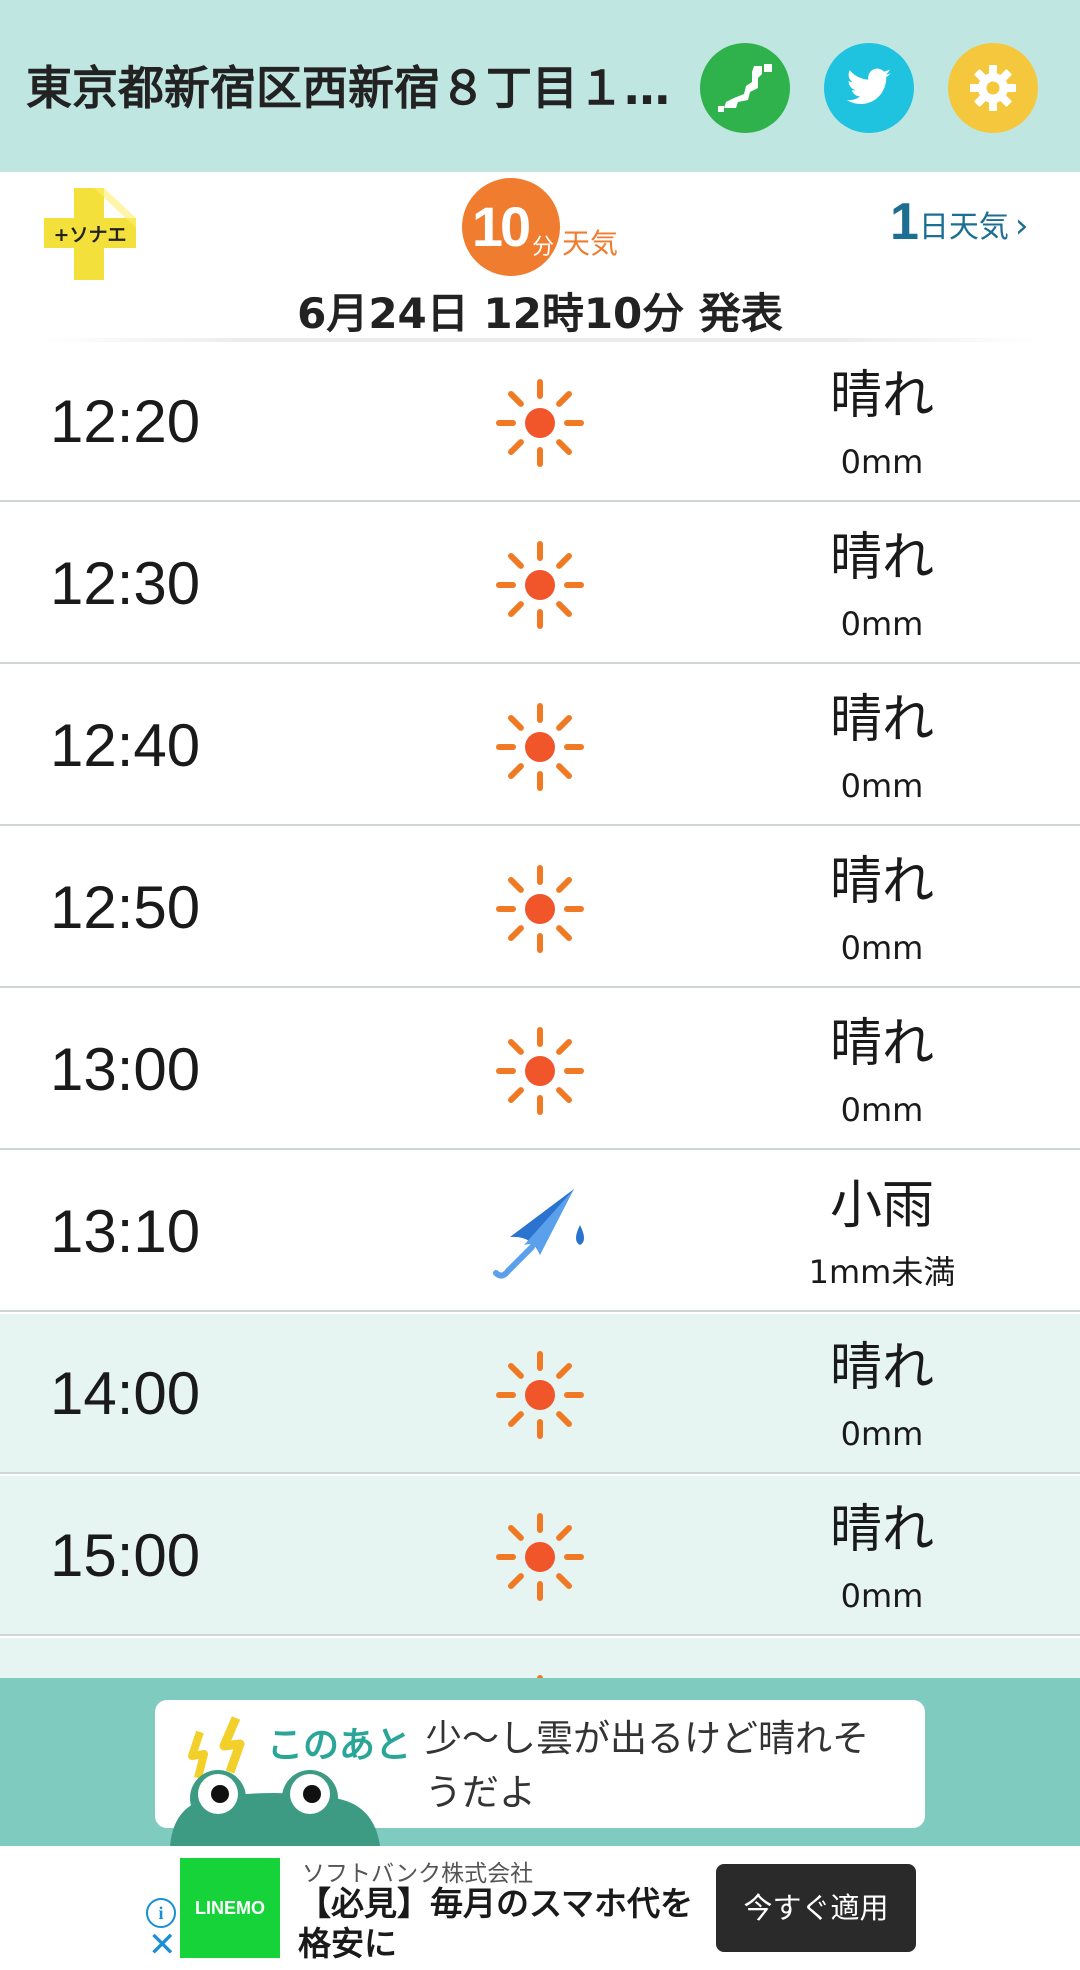 This screenshot has height=1970, width=1080. I want to click on forecast-row: 12:20 晴れ 0mm, so click(540, 422).